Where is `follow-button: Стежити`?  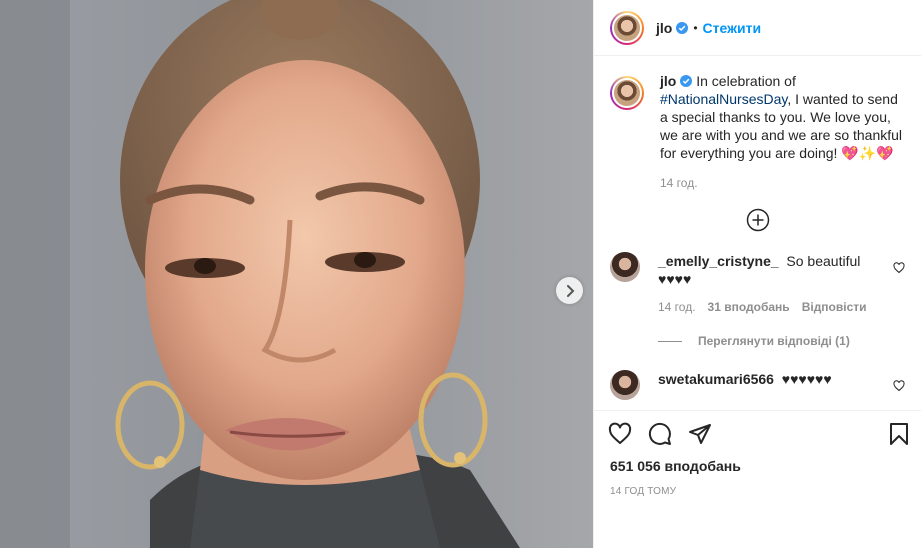
follow-button: Стежити is located at coordinates (732, 28).